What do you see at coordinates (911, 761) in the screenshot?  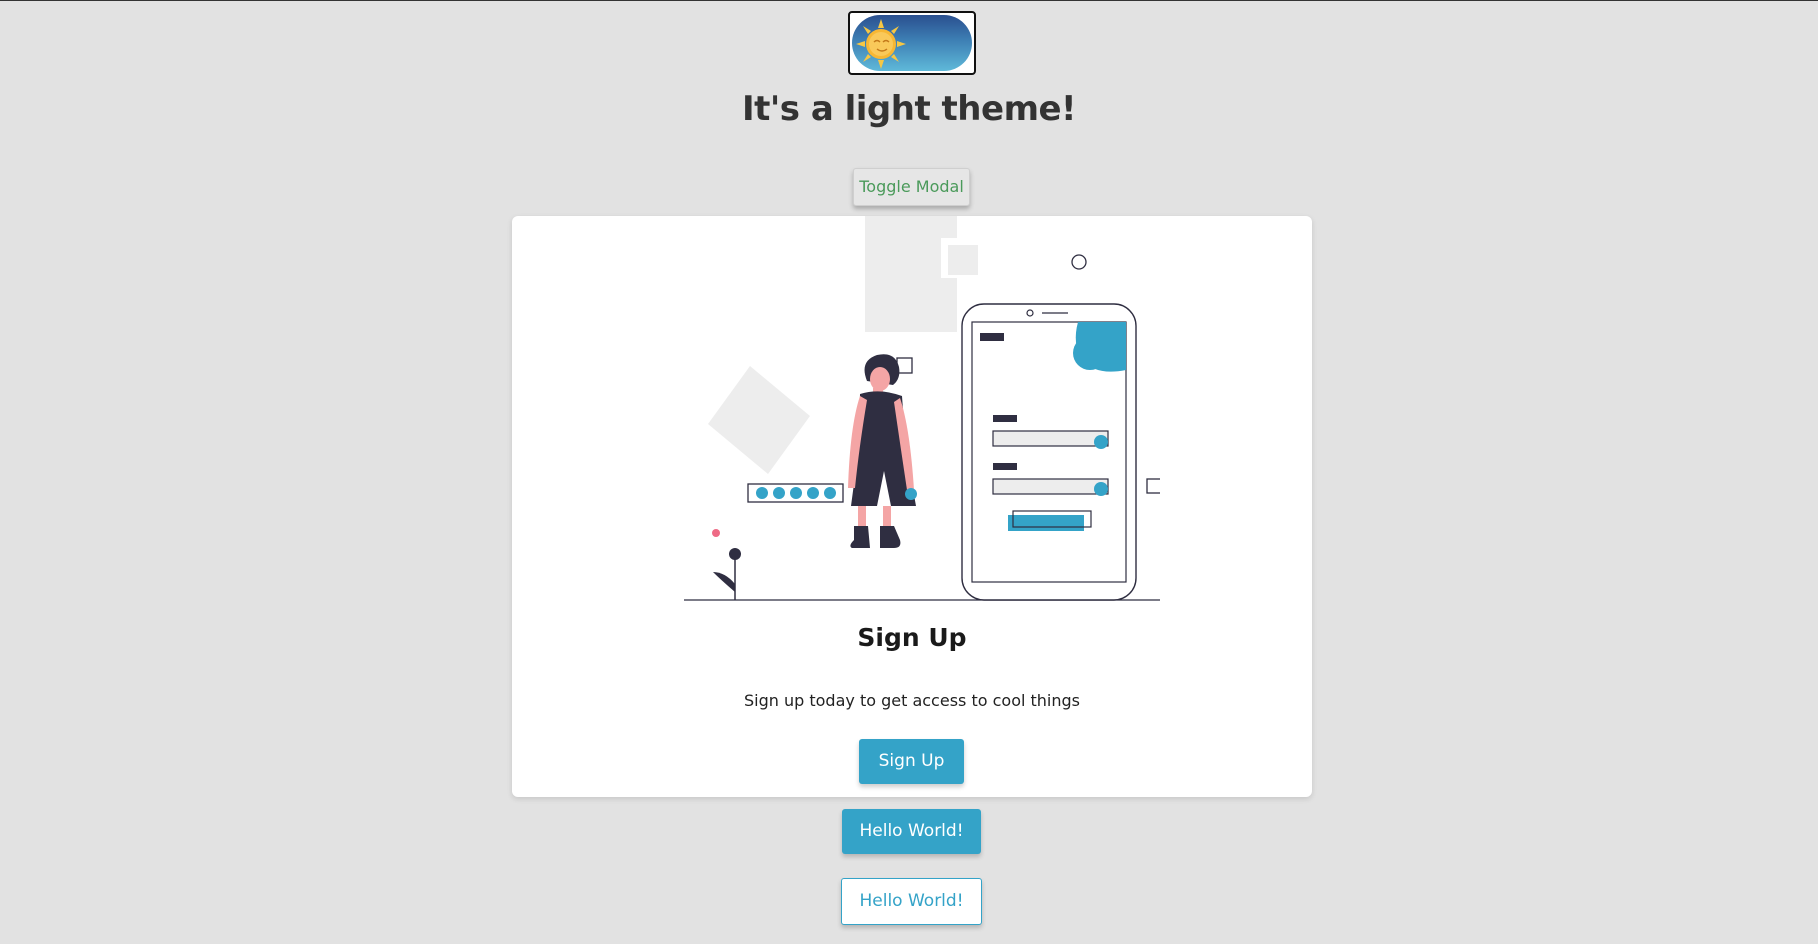 I see `sign-up-button: Sign Up` at bounding box center [911, 761].